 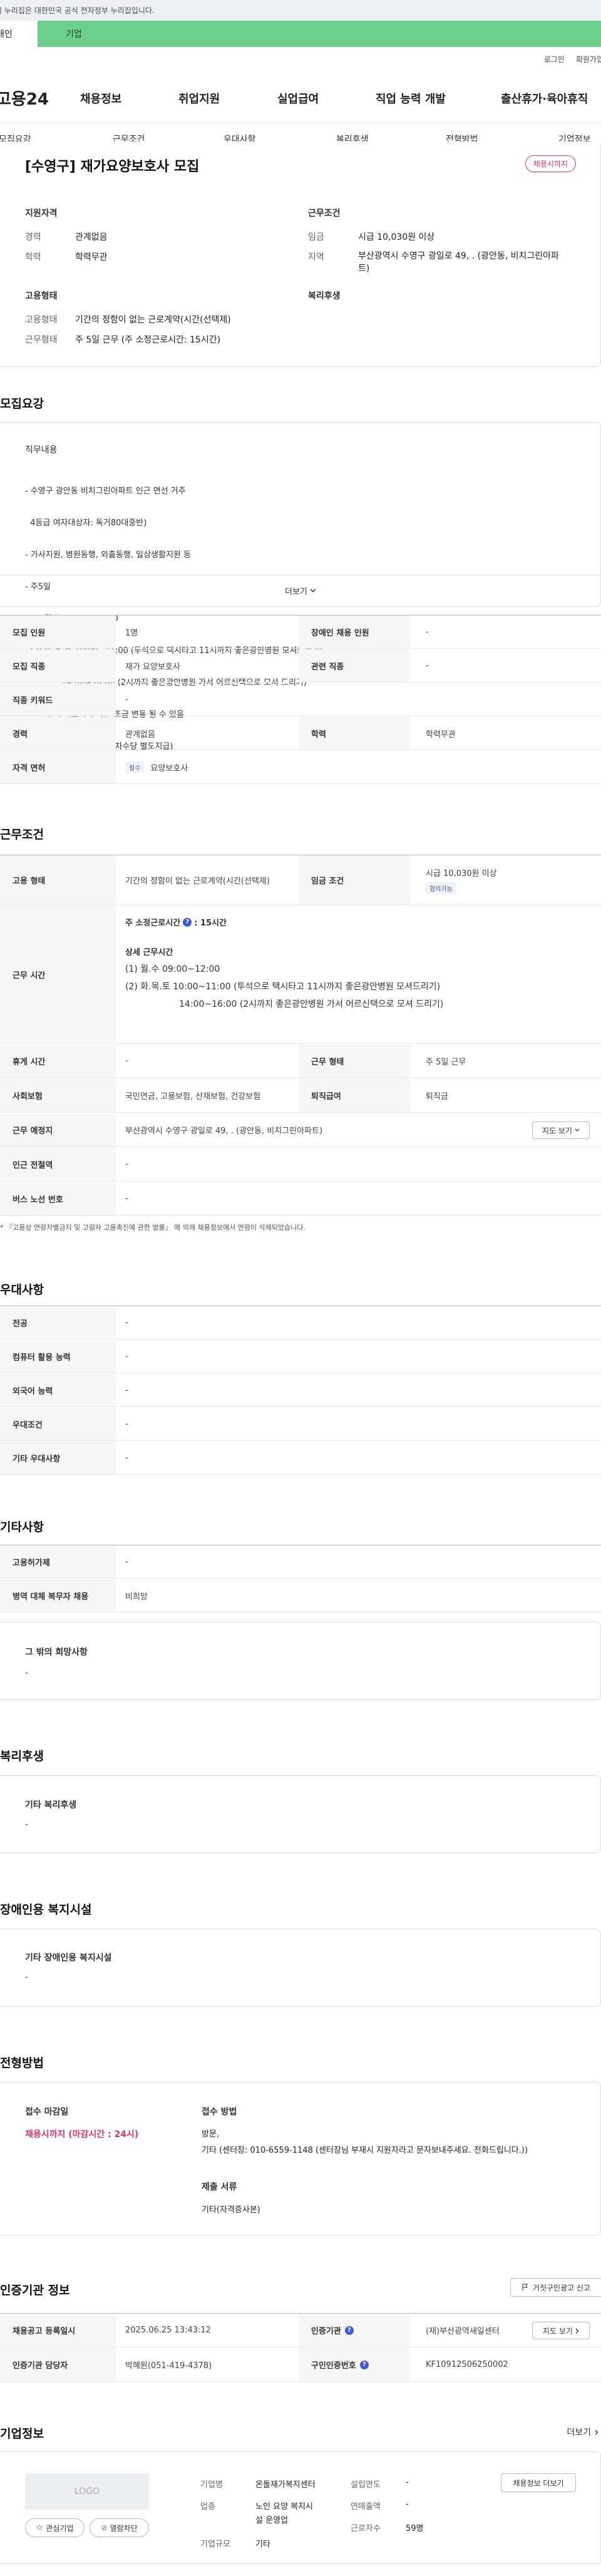 I want to click on employees-label: 근로자수, so click(x=366, y=2529).